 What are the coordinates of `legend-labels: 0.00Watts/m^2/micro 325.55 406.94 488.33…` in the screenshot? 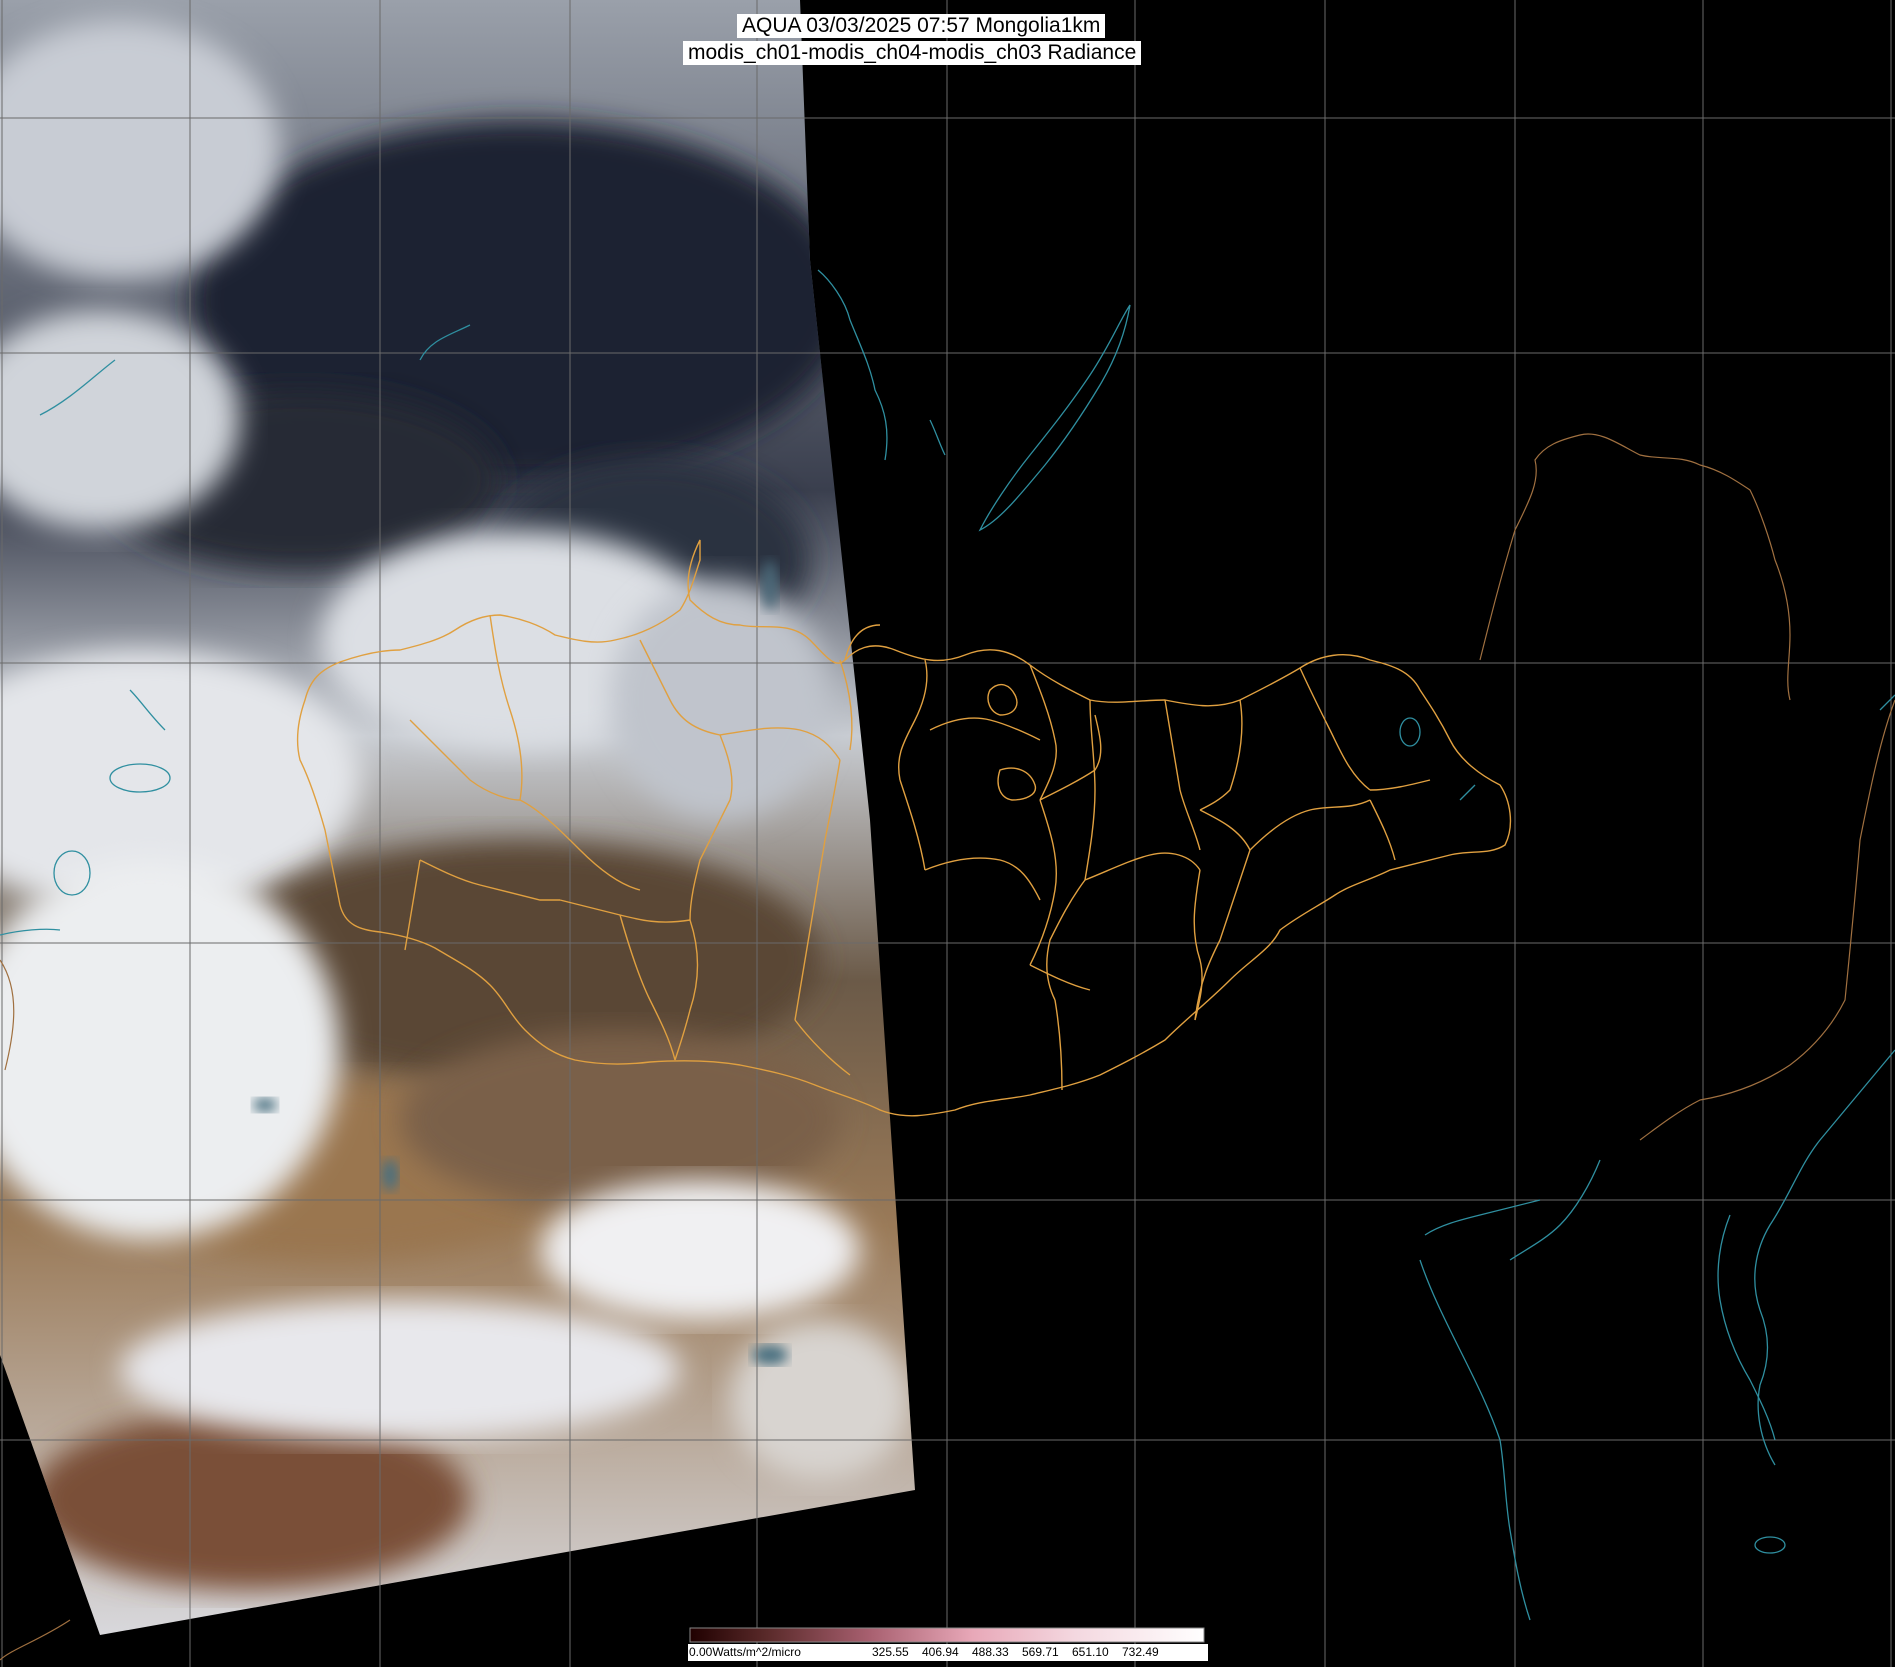 It's located at (948, 1652).